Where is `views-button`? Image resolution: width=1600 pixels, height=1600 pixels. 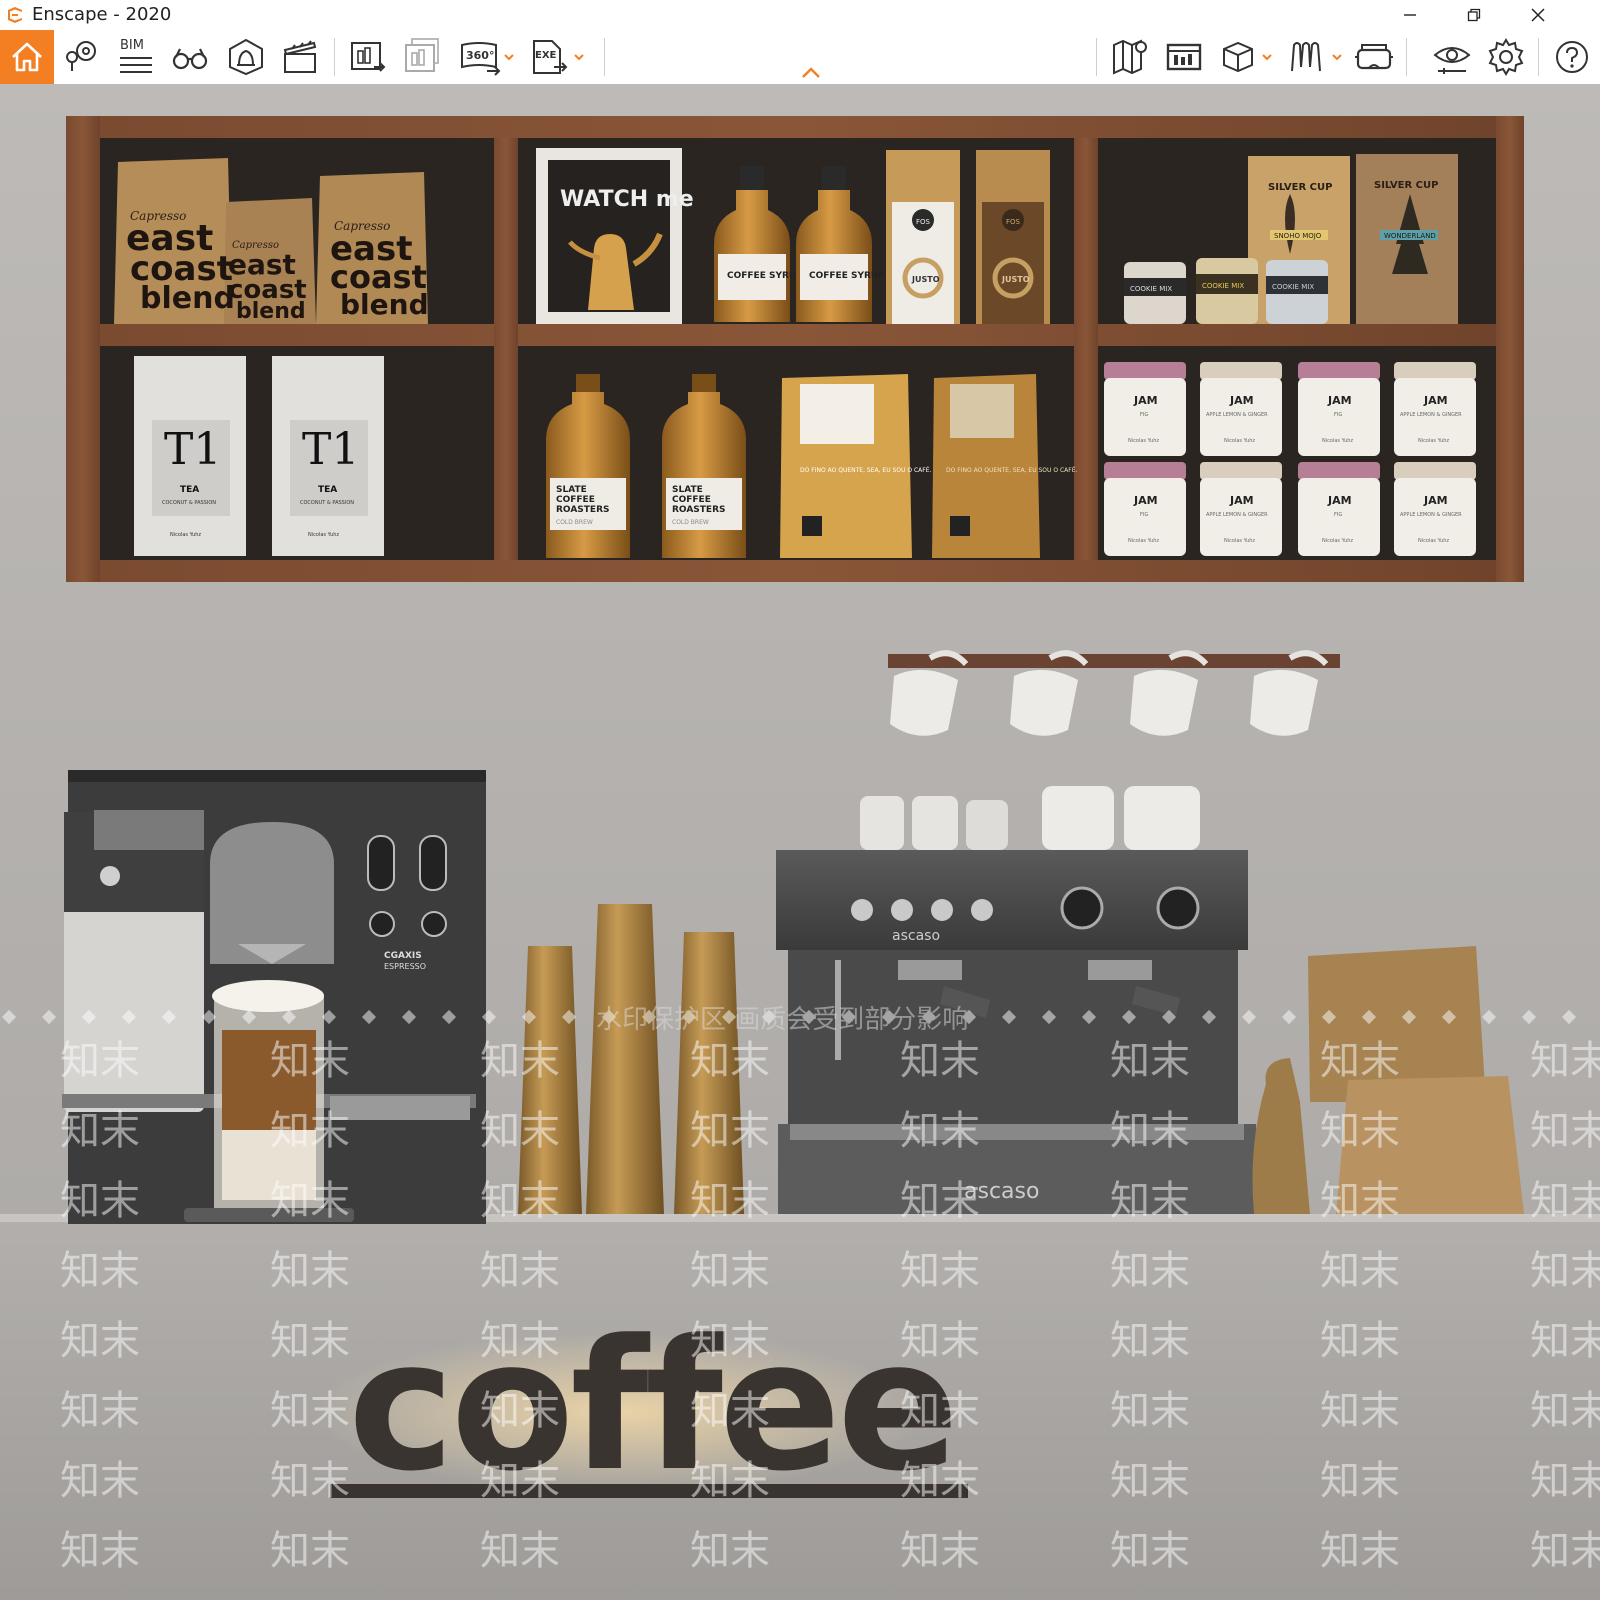
views-button is located at coordinates (82, 57).